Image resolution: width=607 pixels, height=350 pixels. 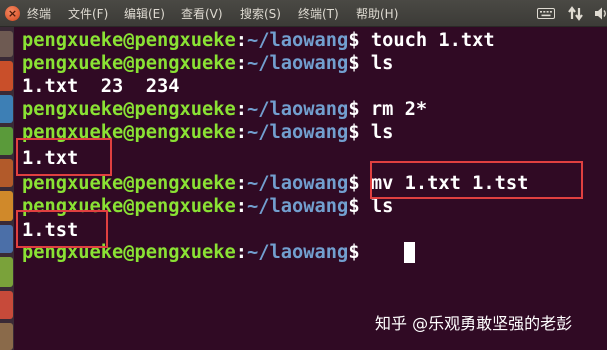 I want to click on highlight-box-mv-command, so click(x=476, y=180).